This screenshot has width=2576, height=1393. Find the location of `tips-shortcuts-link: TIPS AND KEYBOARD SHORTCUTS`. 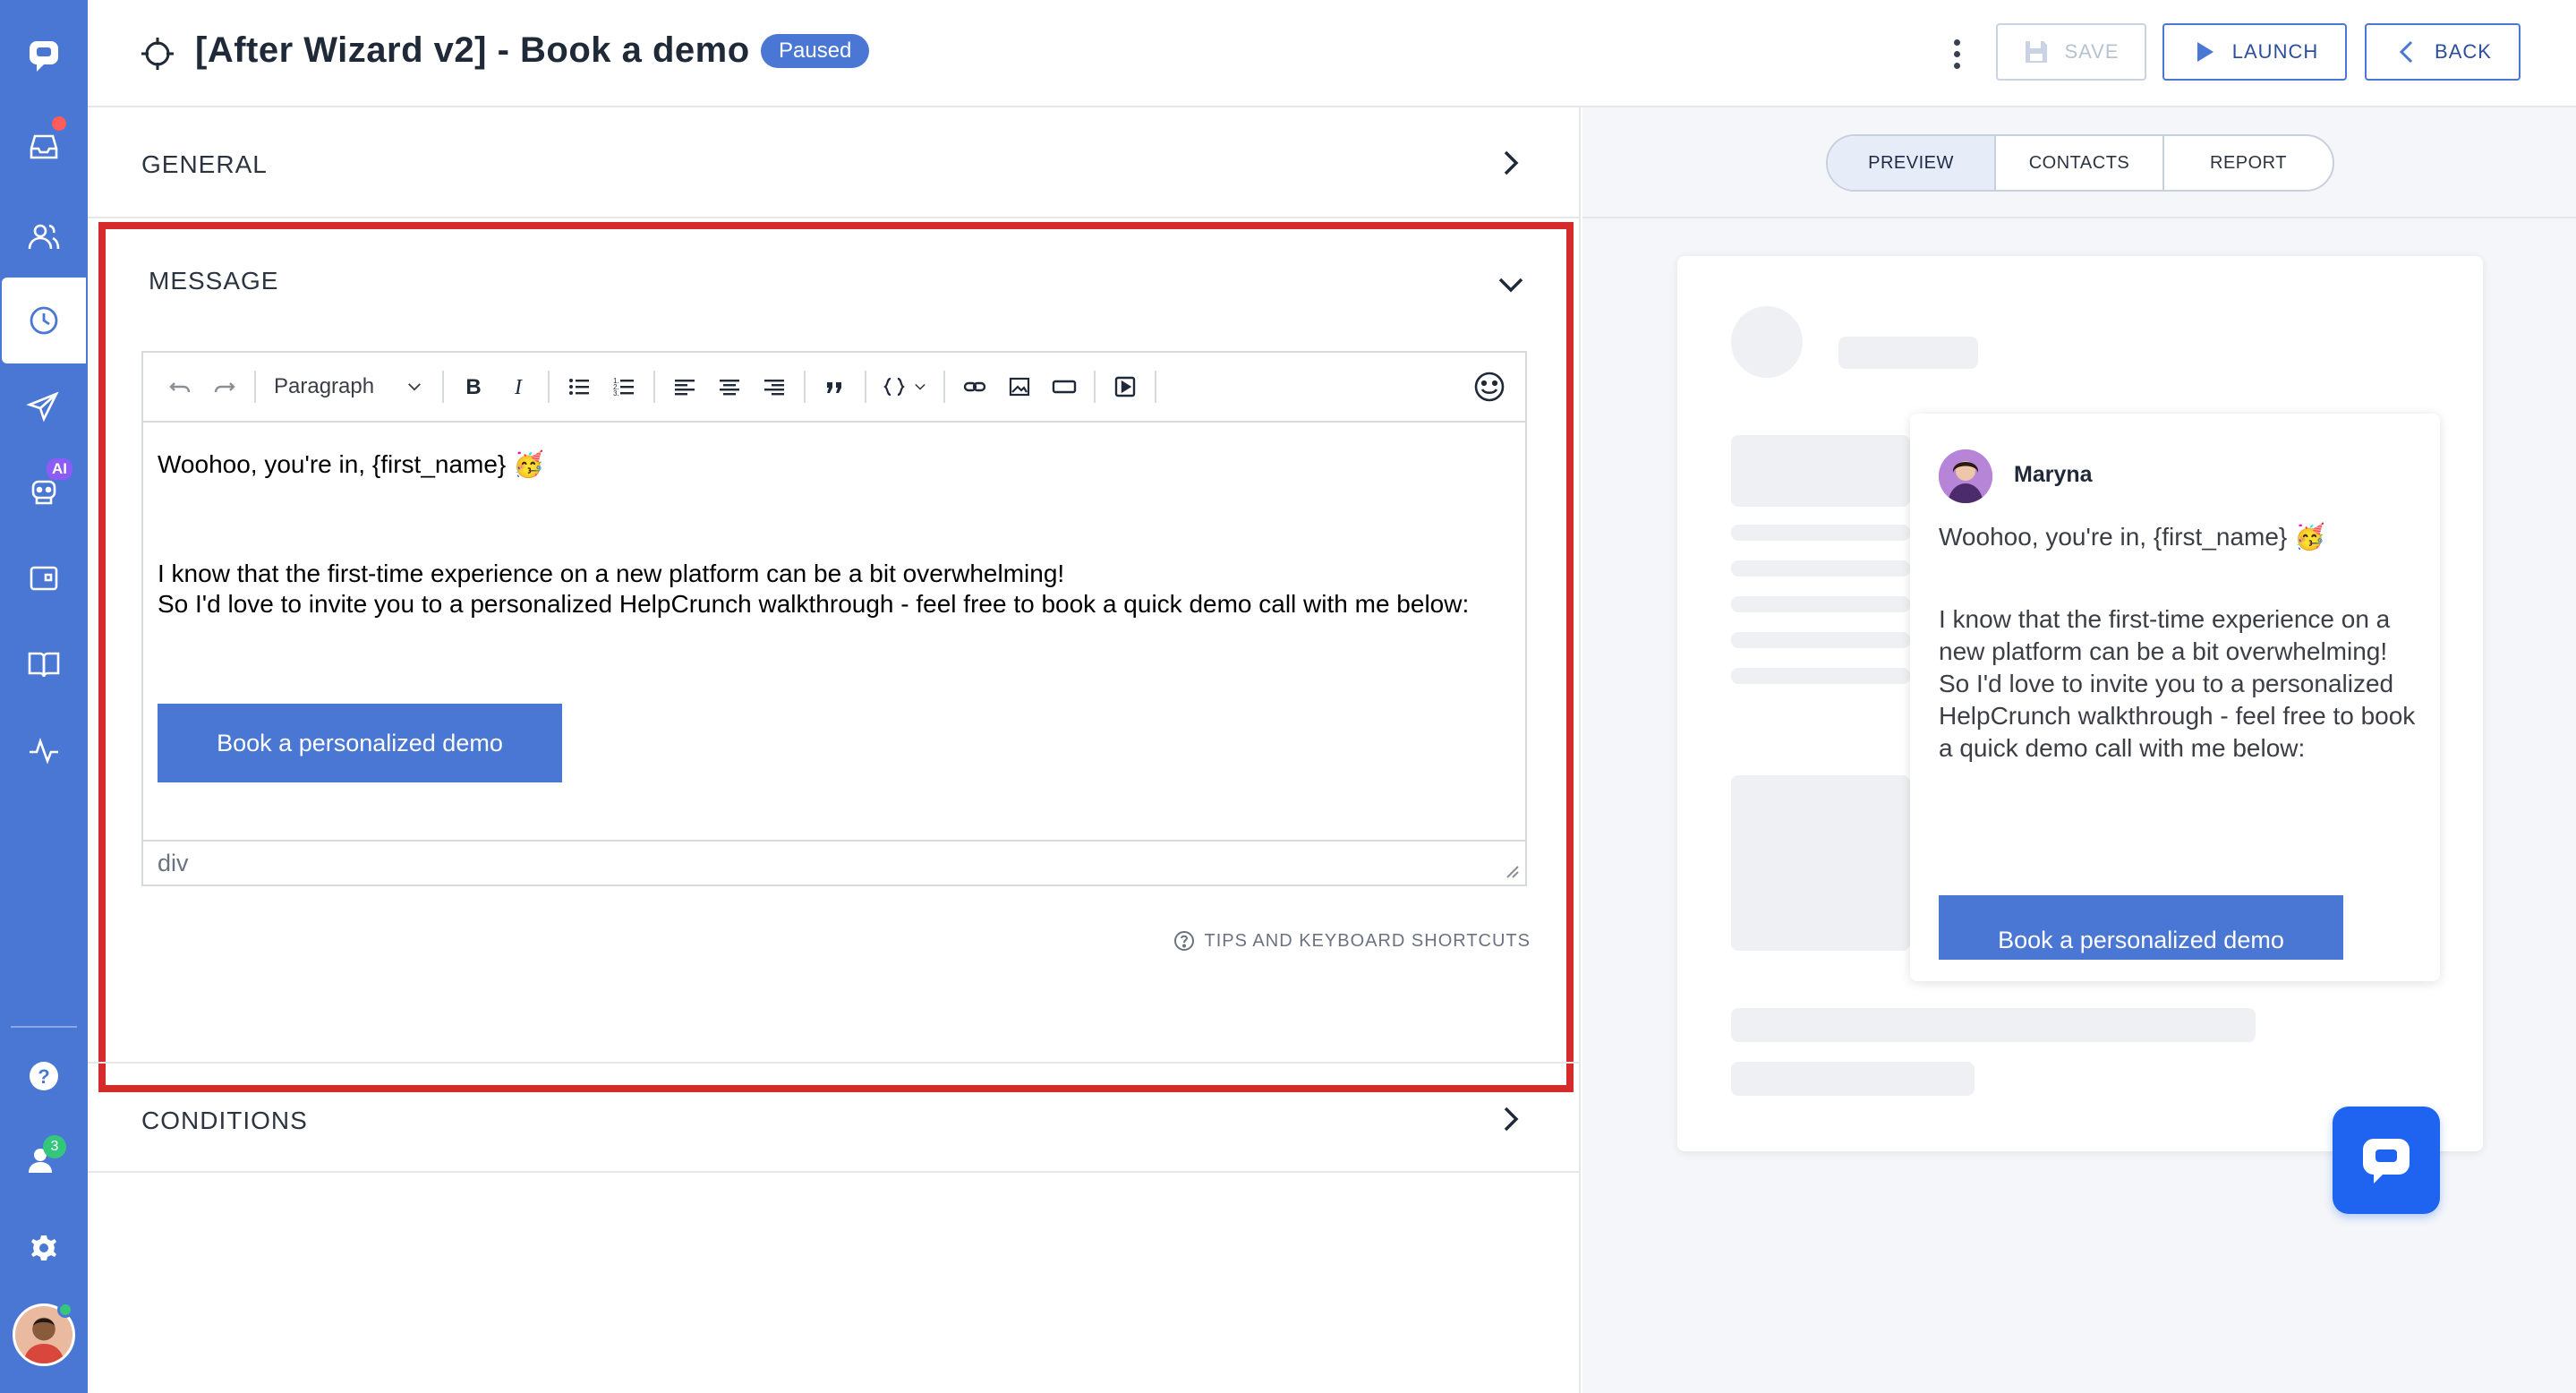

tips-shortcuts-link: TIPS AND KEYBOARD SHORTCUTS is located at coordinates (1352, 941).